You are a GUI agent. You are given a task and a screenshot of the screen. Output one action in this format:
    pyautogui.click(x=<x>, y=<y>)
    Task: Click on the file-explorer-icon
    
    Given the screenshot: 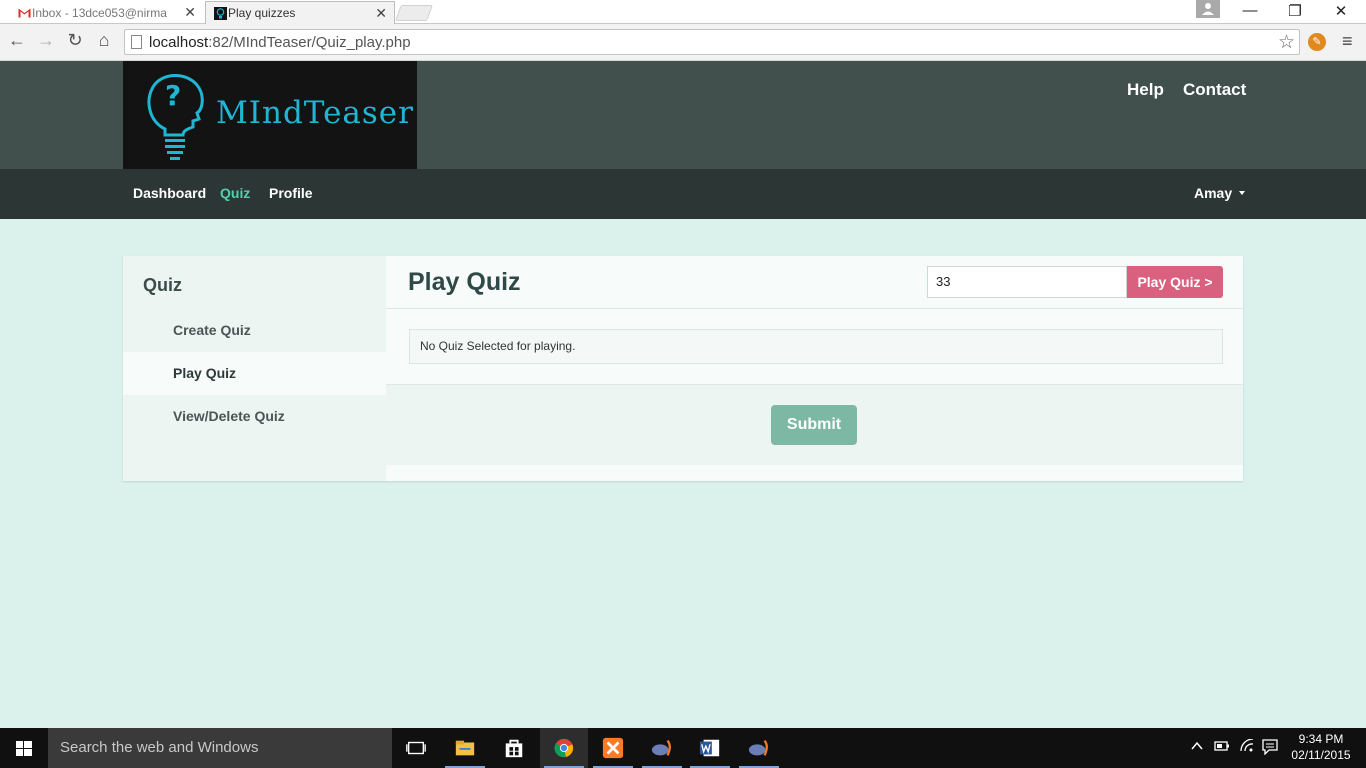 What is the action you would take?
    pyautogui.click(x=465, y=748)
    